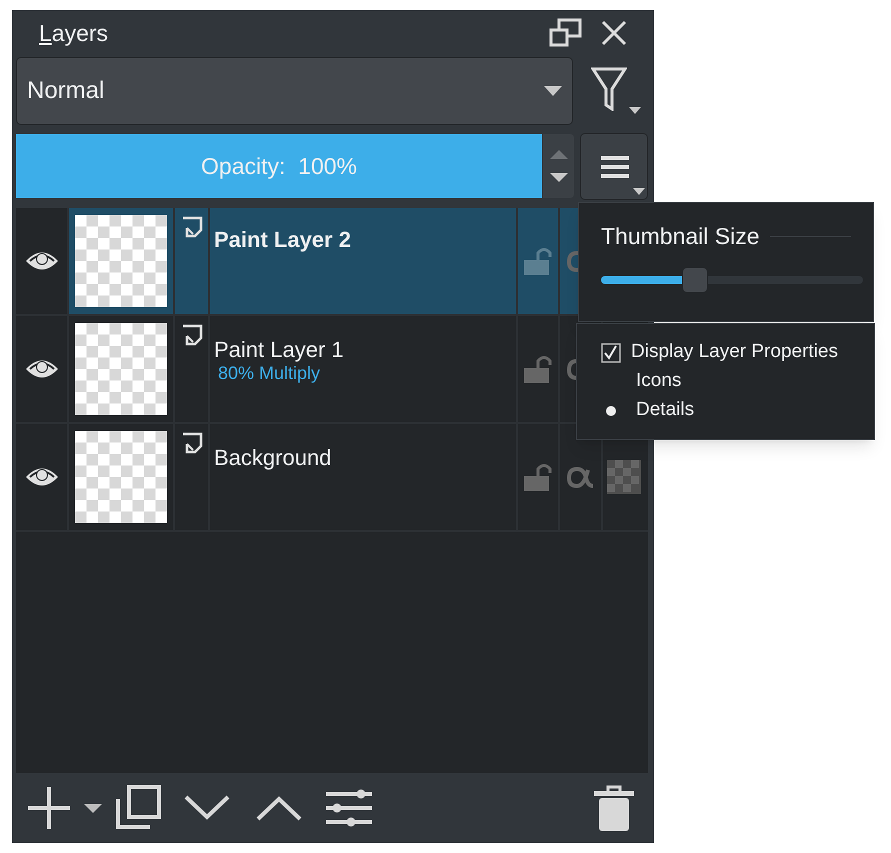 The image size is (891, 853). Describe the element at coordinates (566, 33) in the screenshot. I see `float-icon` at that location.